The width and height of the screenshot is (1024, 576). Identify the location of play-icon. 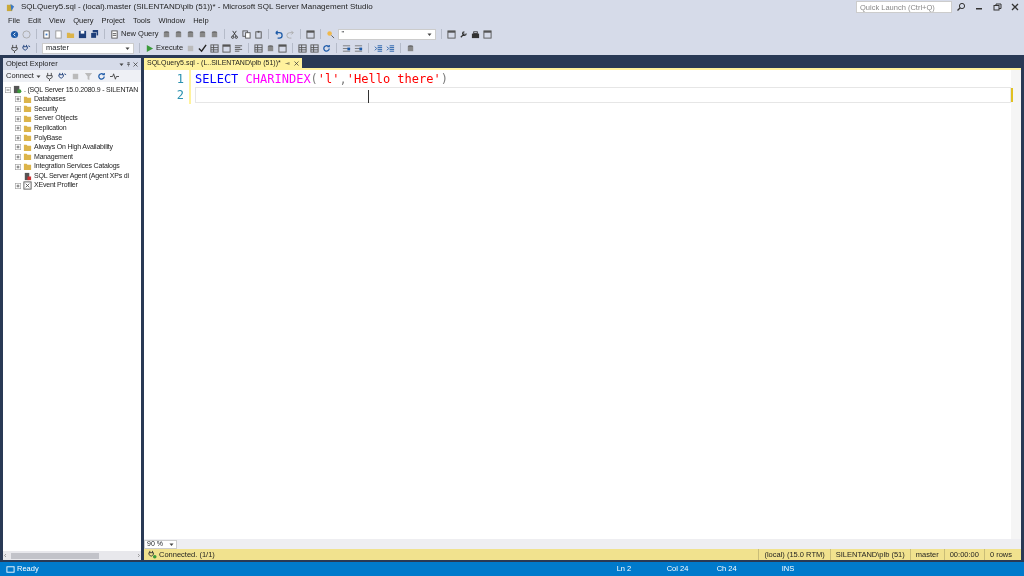
(149, 48).